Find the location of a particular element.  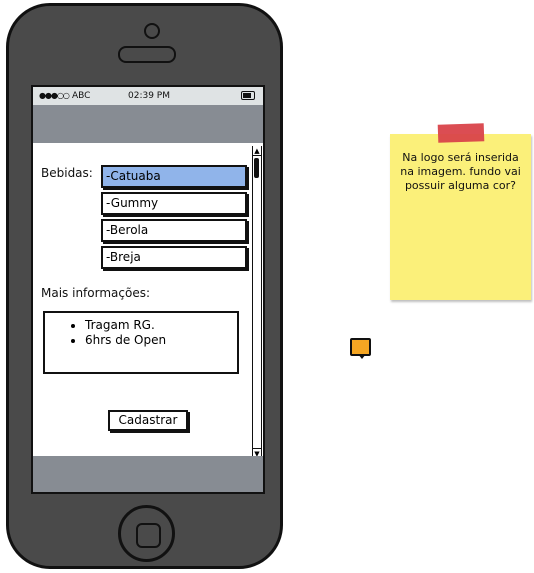

battery-icon is located at coordinates (248, 95).